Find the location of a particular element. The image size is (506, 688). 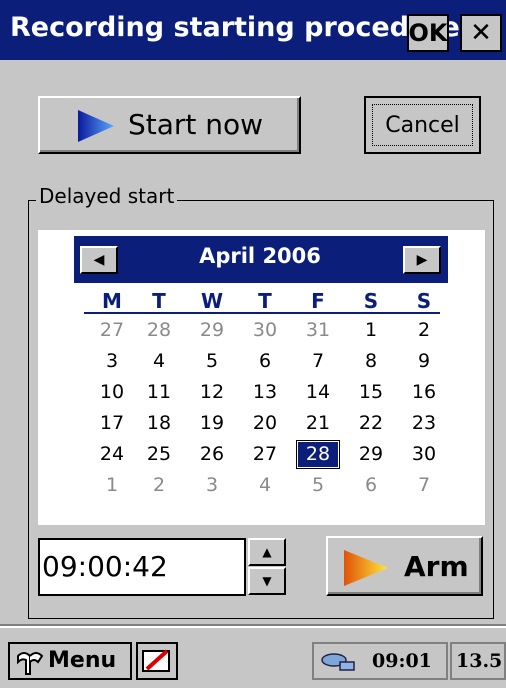

cancel-button: Cancel is located at coordinates (422, 125).